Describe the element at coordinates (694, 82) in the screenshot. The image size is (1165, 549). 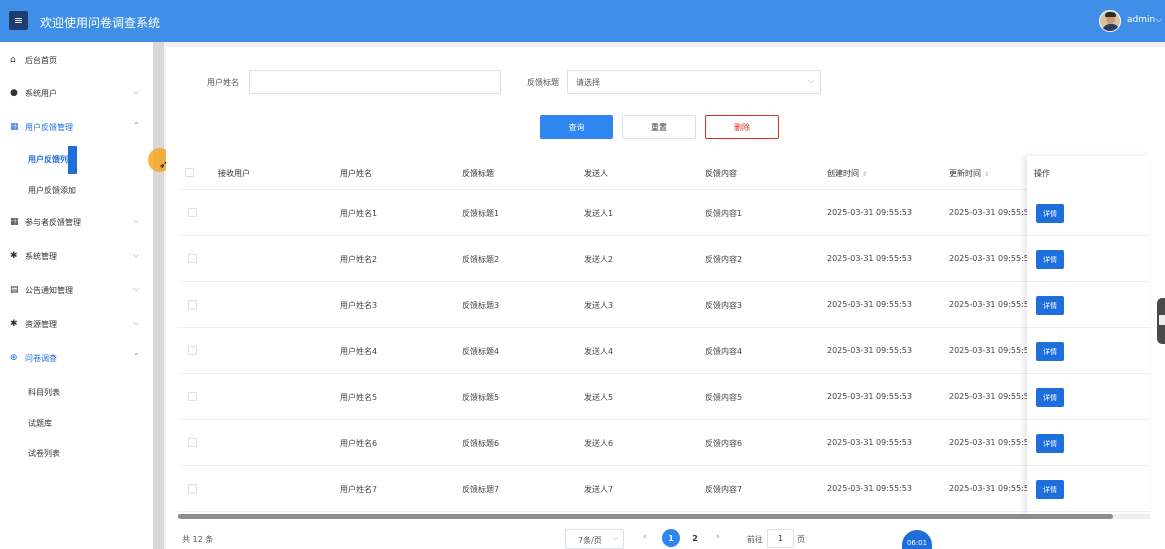
I see `feedback-title-select: 请选择 ⌵` at that location.